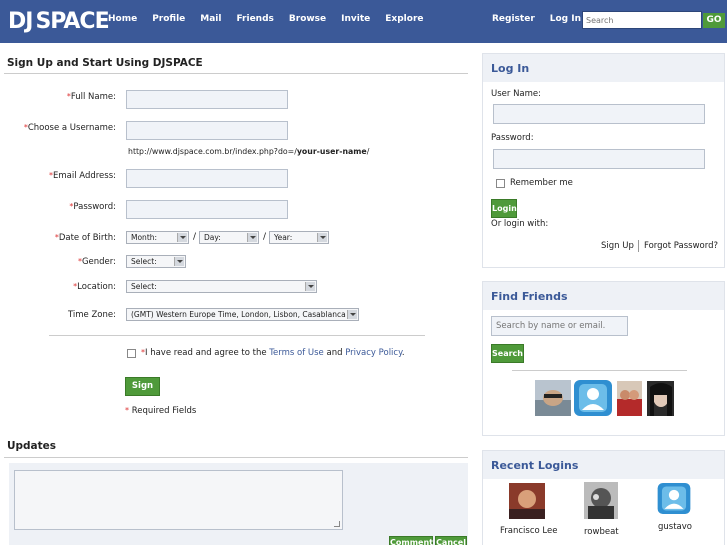 The height and width of the screenshot is (545, 727). Describe the element at coordinates (565, 19) in the screenshot. I see `login-link: Log In` at that location.